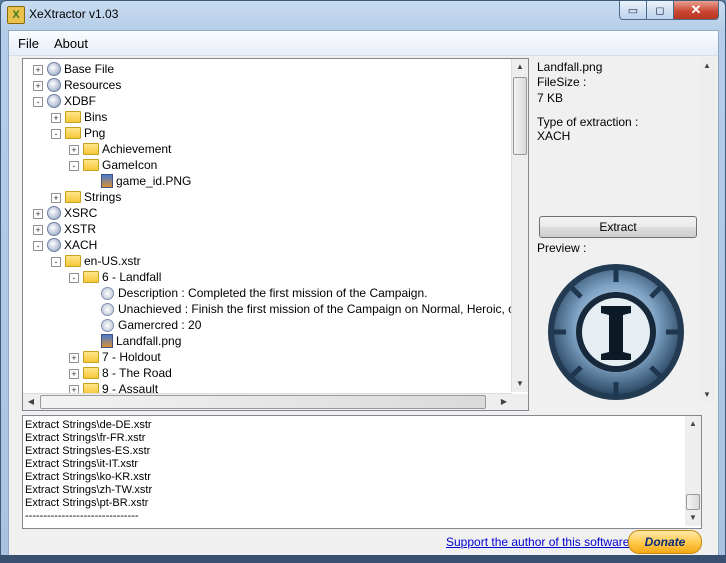 The height and width of the screenshot is (563, 726). What do you see at coordinates (81, 213) in the screenshot?
I see `tree-node-label: XSRC` at bounding box center [81, 213].